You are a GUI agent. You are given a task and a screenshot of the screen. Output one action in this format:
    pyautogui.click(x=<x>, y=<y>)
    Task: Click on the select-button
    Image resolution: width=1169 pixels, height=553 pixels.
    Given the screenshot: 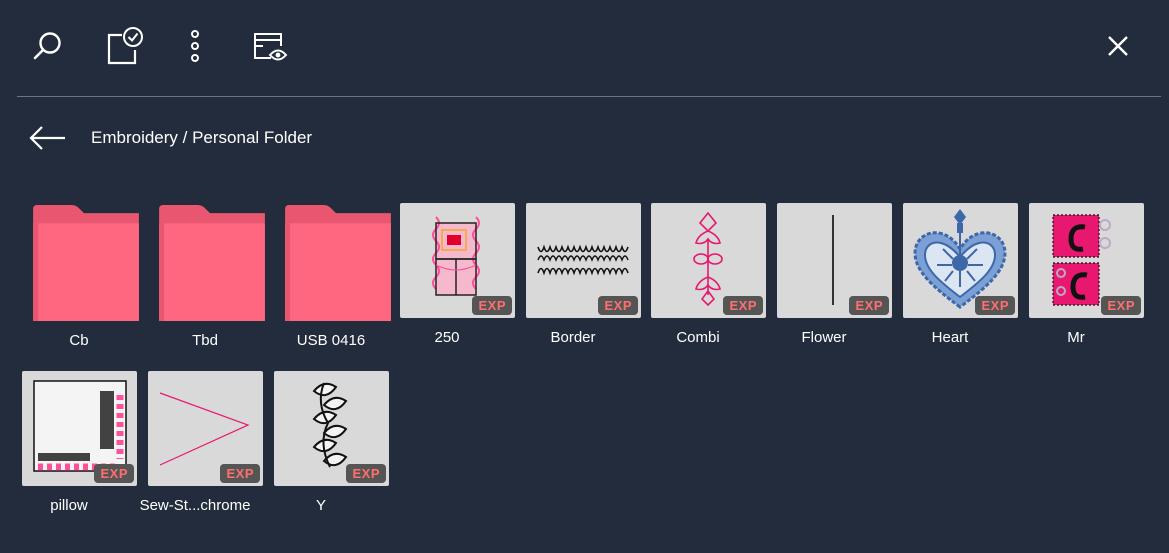 What is the action you would take?
    pyautogui.click(x=124, y=46)
    